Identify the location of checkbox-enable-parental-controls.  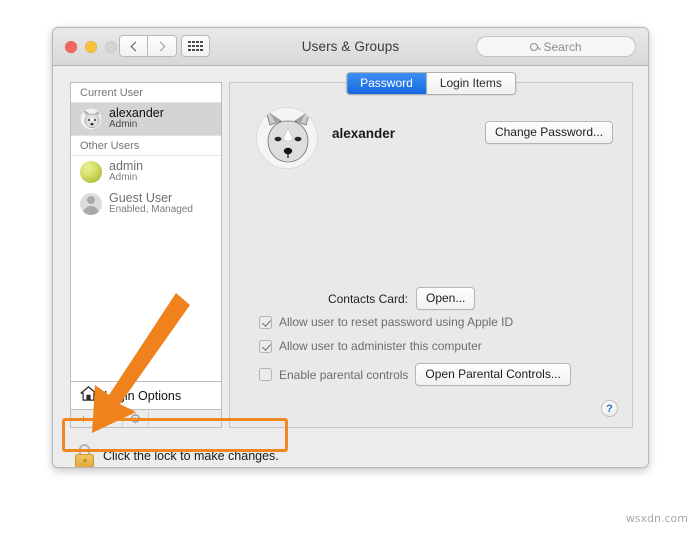
(265, 374).